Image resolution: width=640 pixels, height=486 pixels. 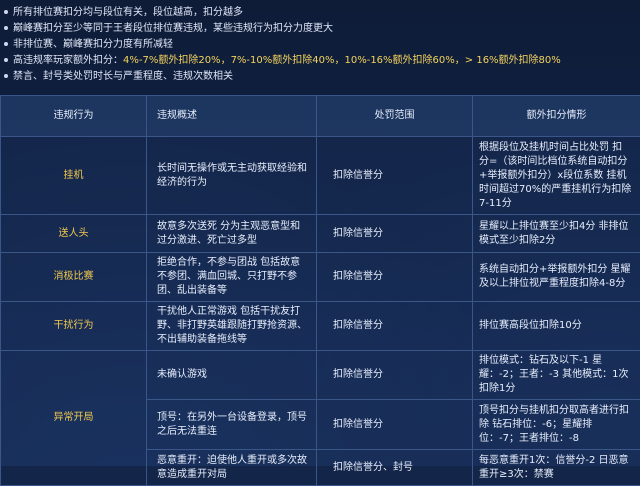 What do you see at coordinates (232, 468) in the screenshot?
I see `description-cell: 恶意重开：迫使他人重开或多次故意造成重开对局` at bounding box center [232, 468].